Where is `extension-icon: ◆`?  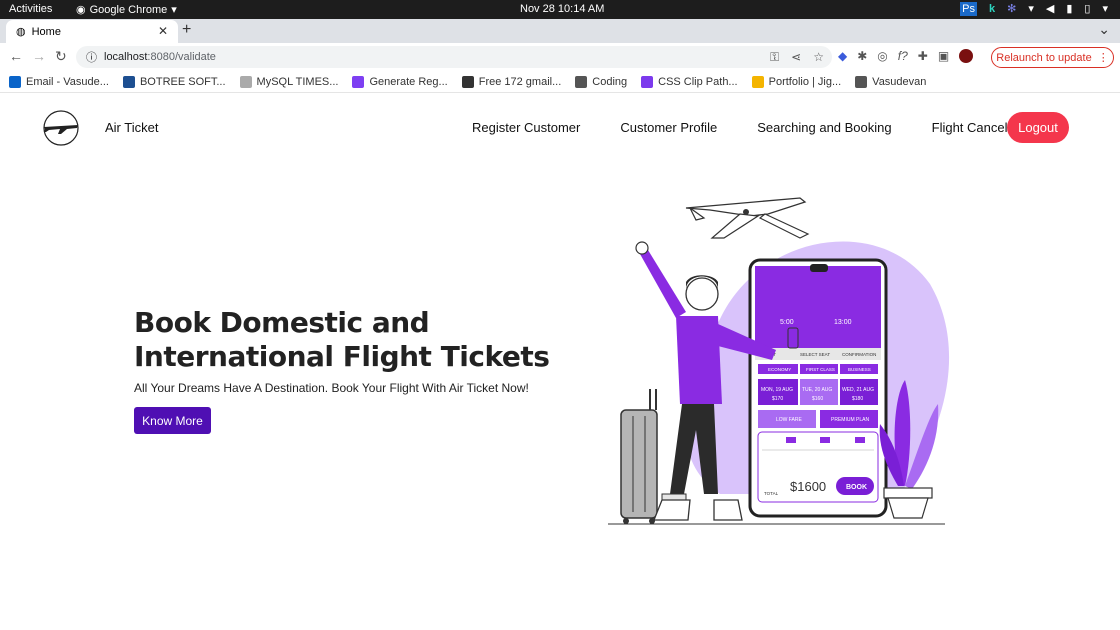 extension-icon: ◆ is located at coordinates (842, 56).